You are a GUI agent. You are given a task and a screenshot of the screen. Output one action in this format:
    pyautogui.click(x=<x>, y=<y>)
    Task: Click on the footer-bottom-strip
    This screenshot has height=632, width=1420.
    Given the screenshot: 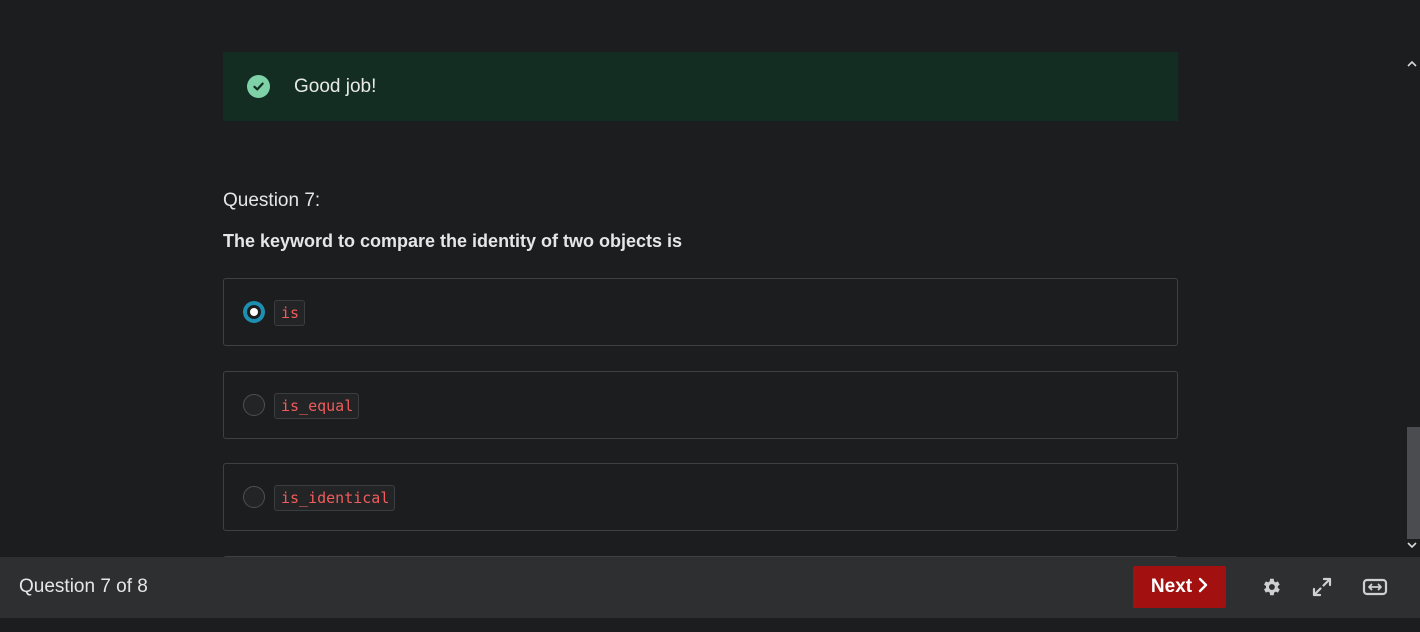 What is the action you would take?
    pyautogui.click(x=710, y=625)
    